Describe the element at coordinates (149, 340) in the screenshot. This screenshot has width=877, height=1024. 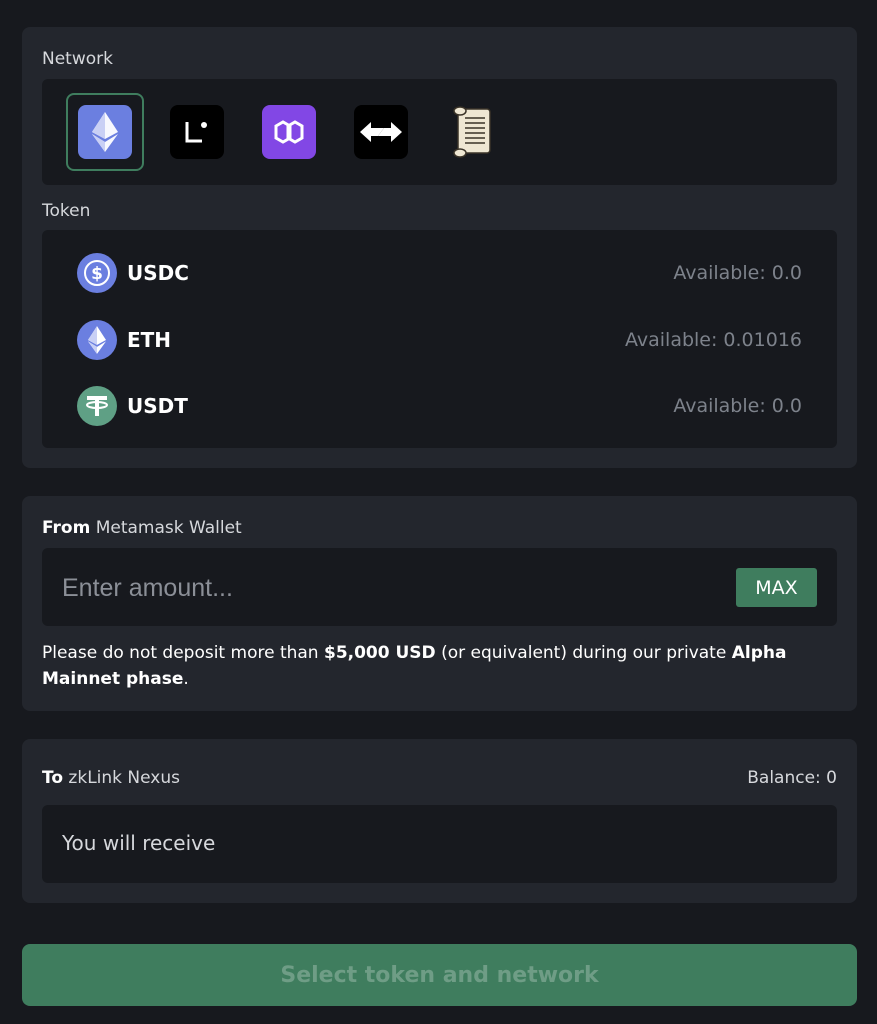
I see `token-symbol: ETH` at that location.